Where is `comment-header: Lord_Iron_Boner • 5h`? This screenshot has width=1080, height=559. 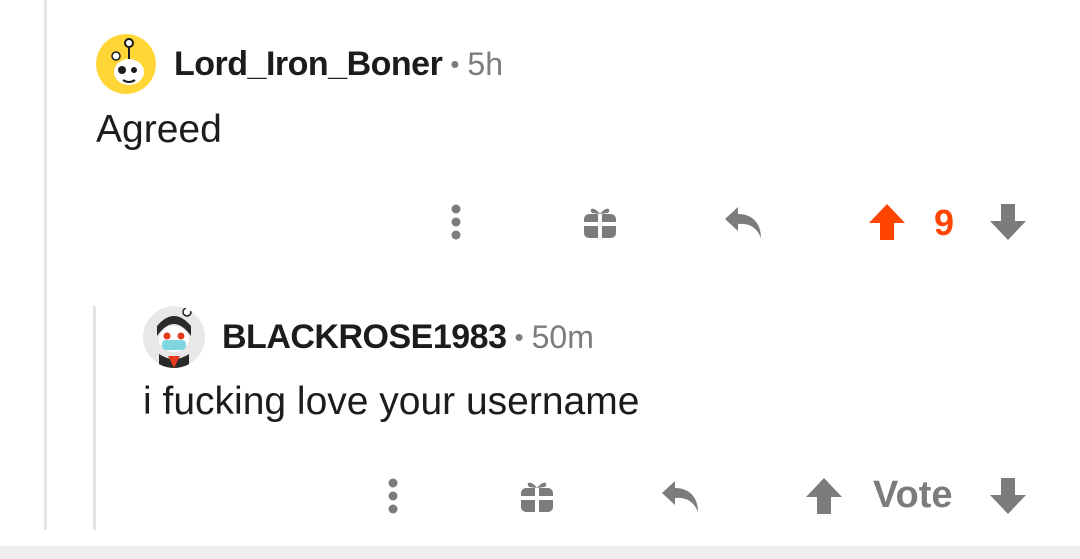 comment-header: Lord_Iron_Boner • 5h is located at coordinates (299, 64).